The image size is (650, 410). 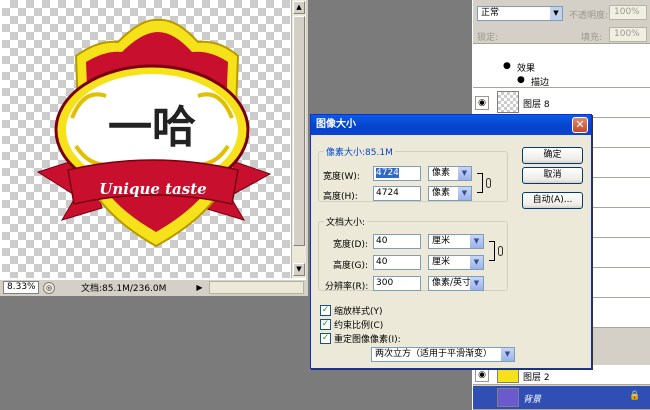 What do you see at coordinates (589, 16) in the screenshot?
I see `opacity-label: 不透明度:` at bounding box center [589, 16].